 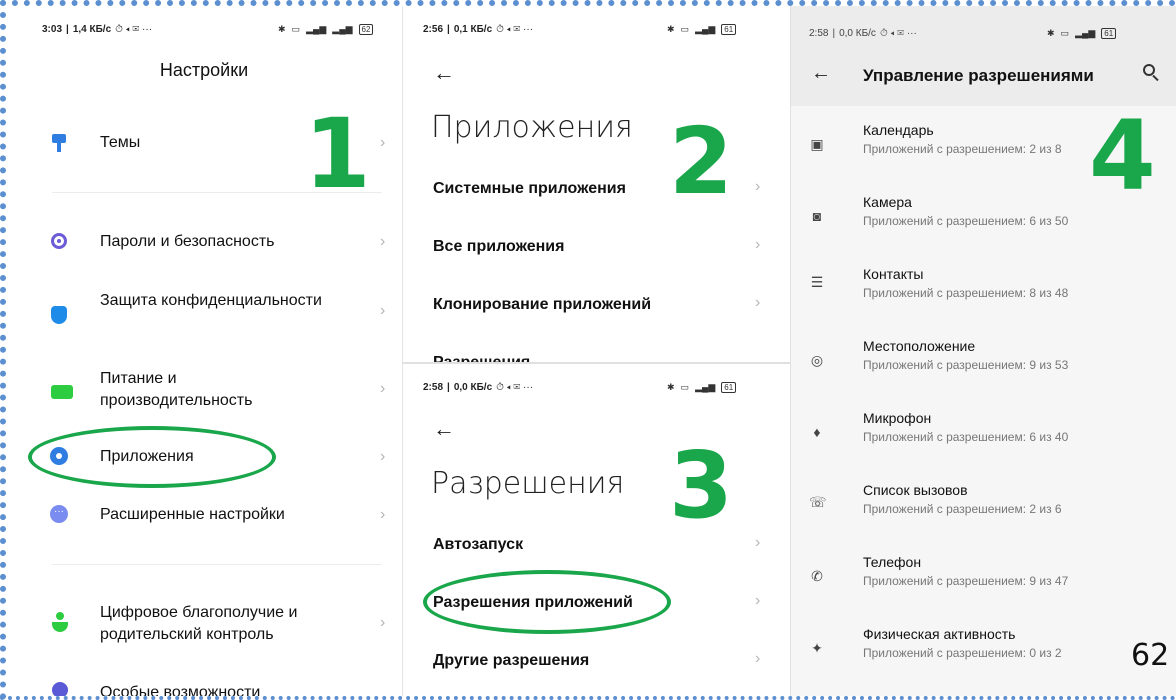 I want to click on perm-title: Телефон, so click(x=892, y=562).